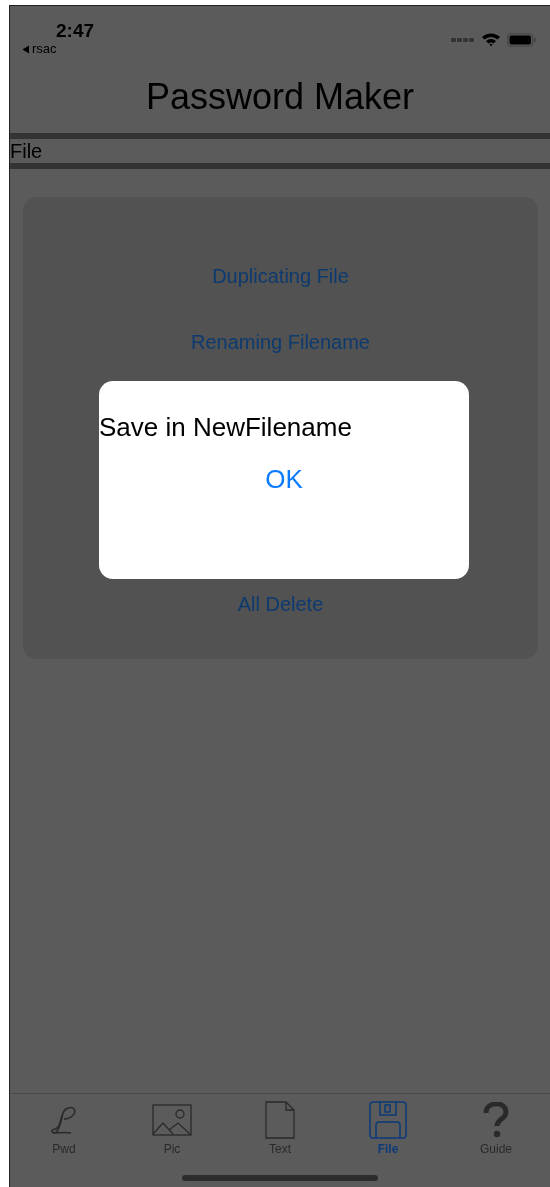  I want to click on status-time: 2:47, so click(75, 31).